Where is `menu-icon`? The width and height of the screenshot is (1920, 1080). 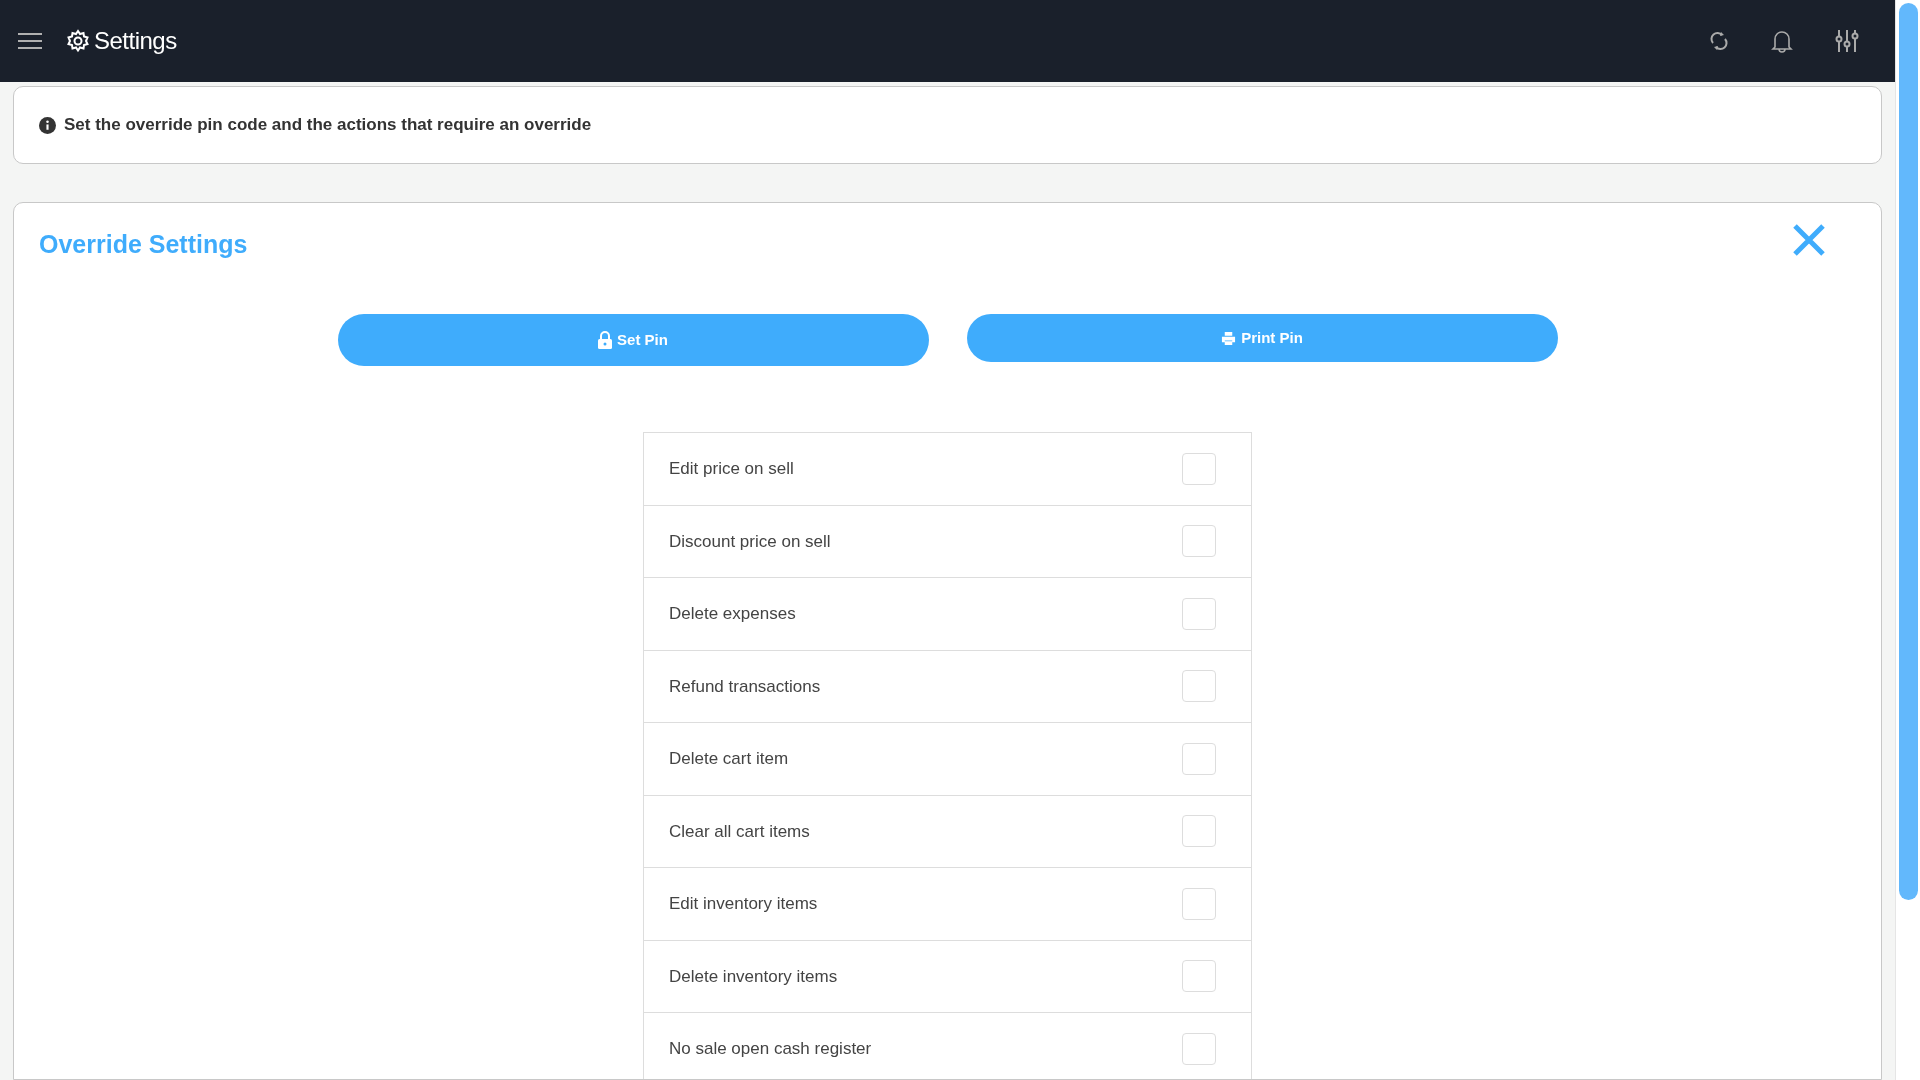 menu-icon is located at coordinates (30, 41).